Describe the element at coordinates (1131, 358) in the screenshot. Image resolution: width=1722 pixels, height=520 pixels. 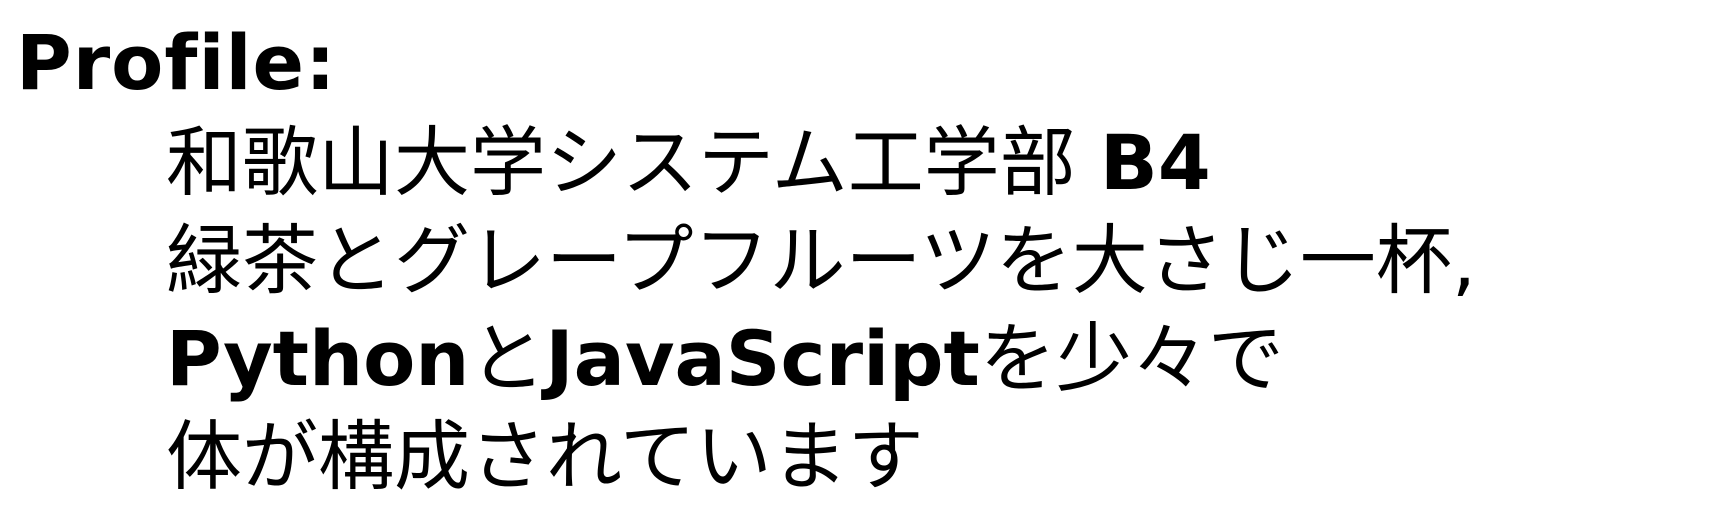
I see `languages-rest-text: を少々で` at that location.